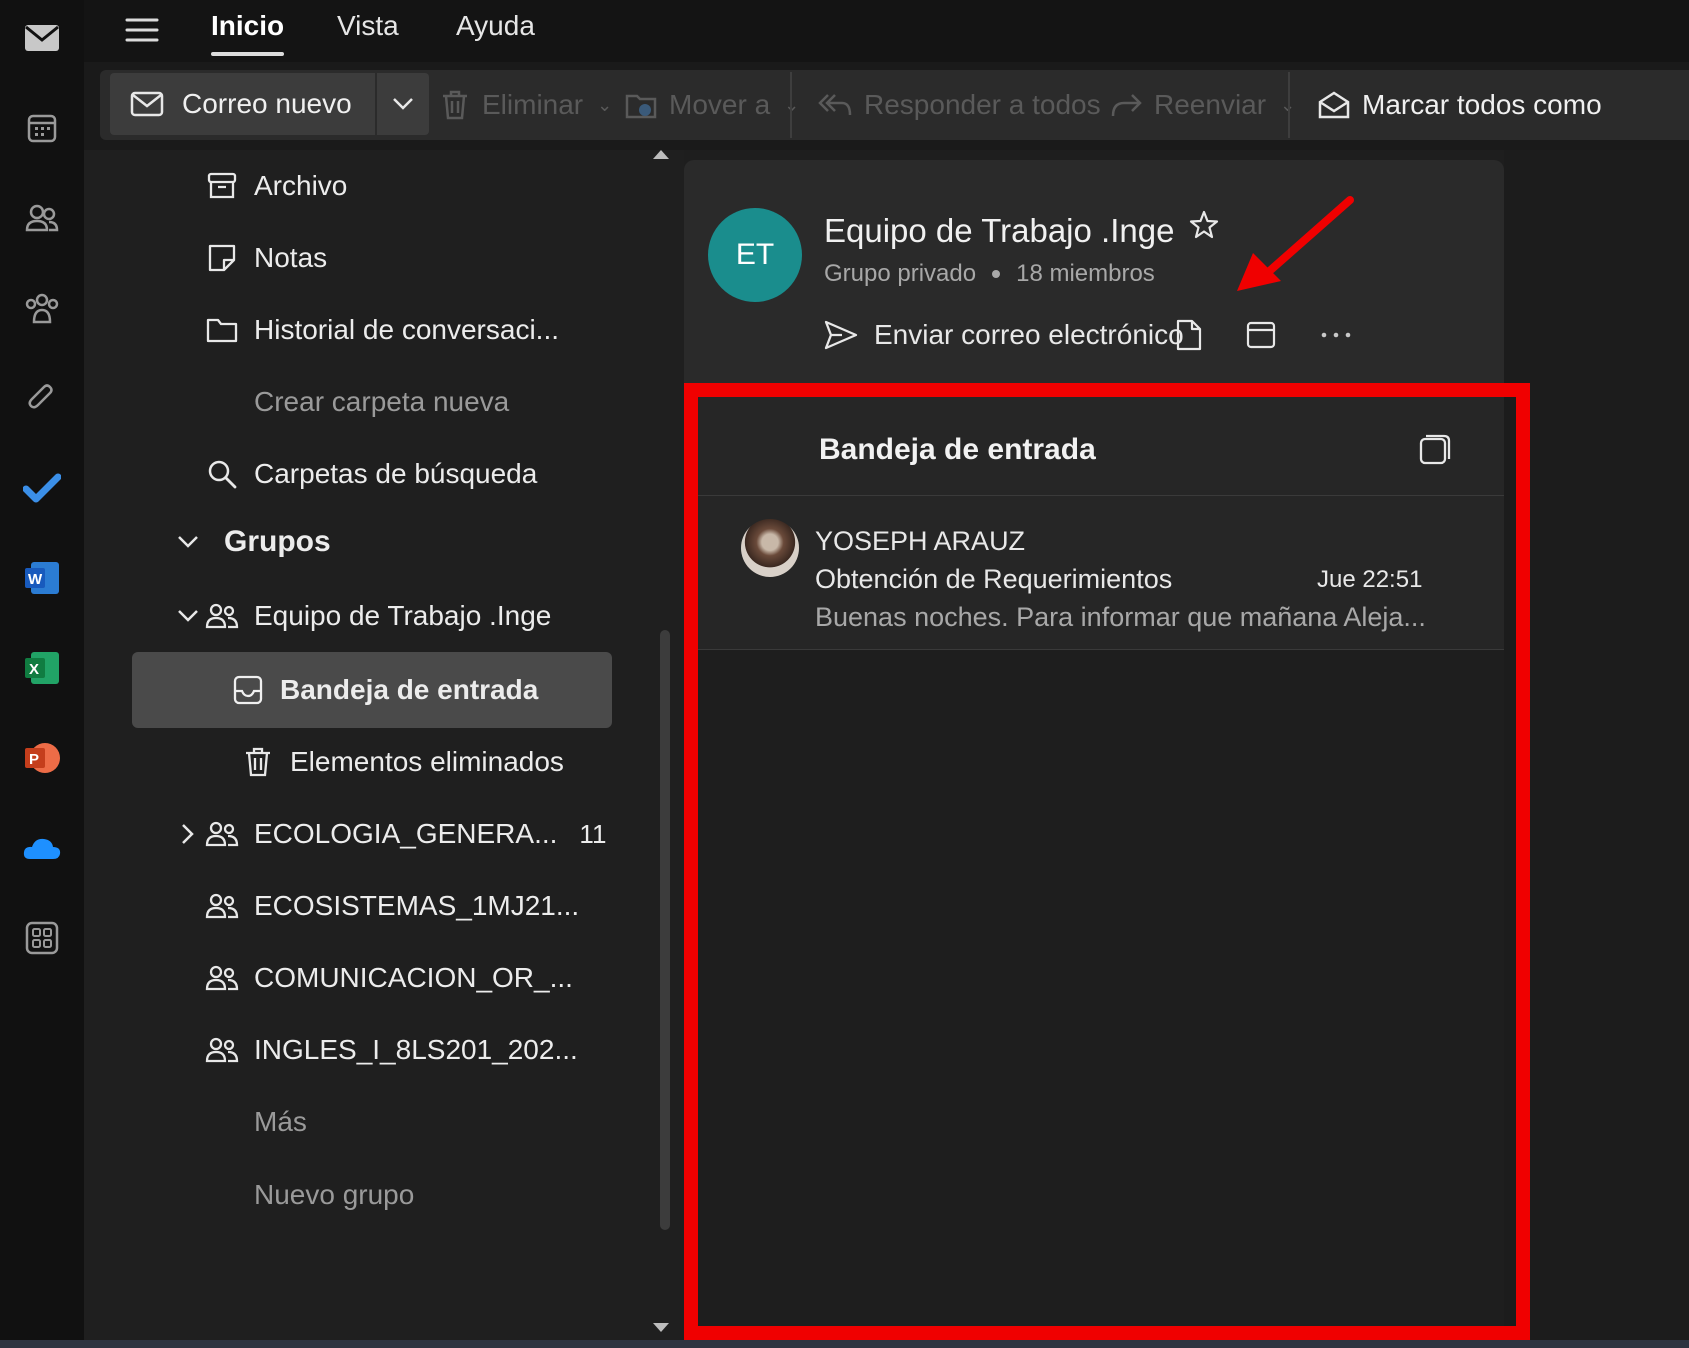  I want to click on mark-all-label: Marcar todos como, so click(1482, 104).